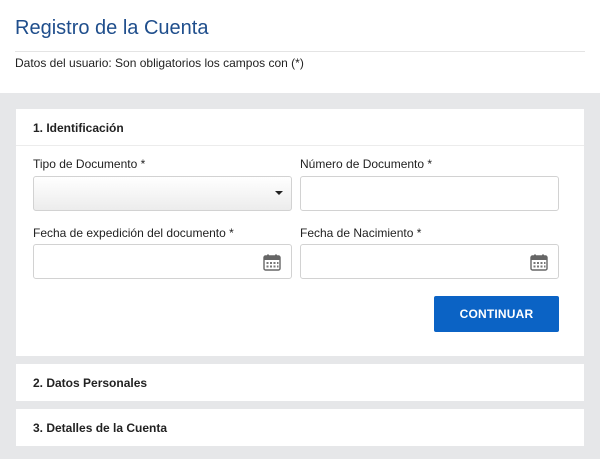 The image size is (600, 459). I want to click on document-type-select, so click(162, 193).